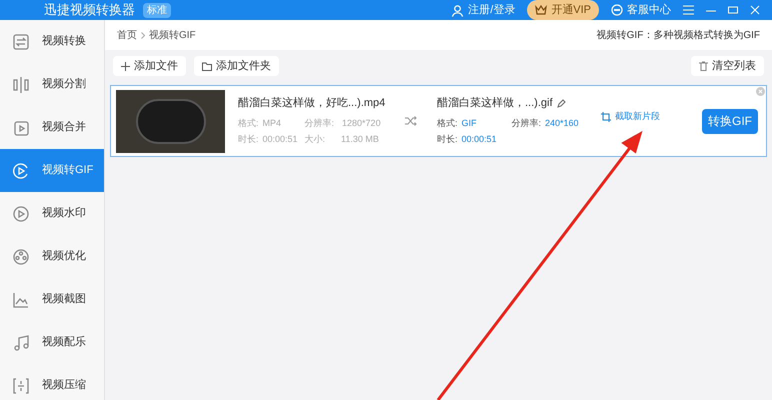 This screenshot has width=772, height=400. What do you see at coordinates (678, 35) in the screenshot?
I see `page-description: 视频转GIF：多种视频格式转换为GIF` at bounding box center [678, 35].